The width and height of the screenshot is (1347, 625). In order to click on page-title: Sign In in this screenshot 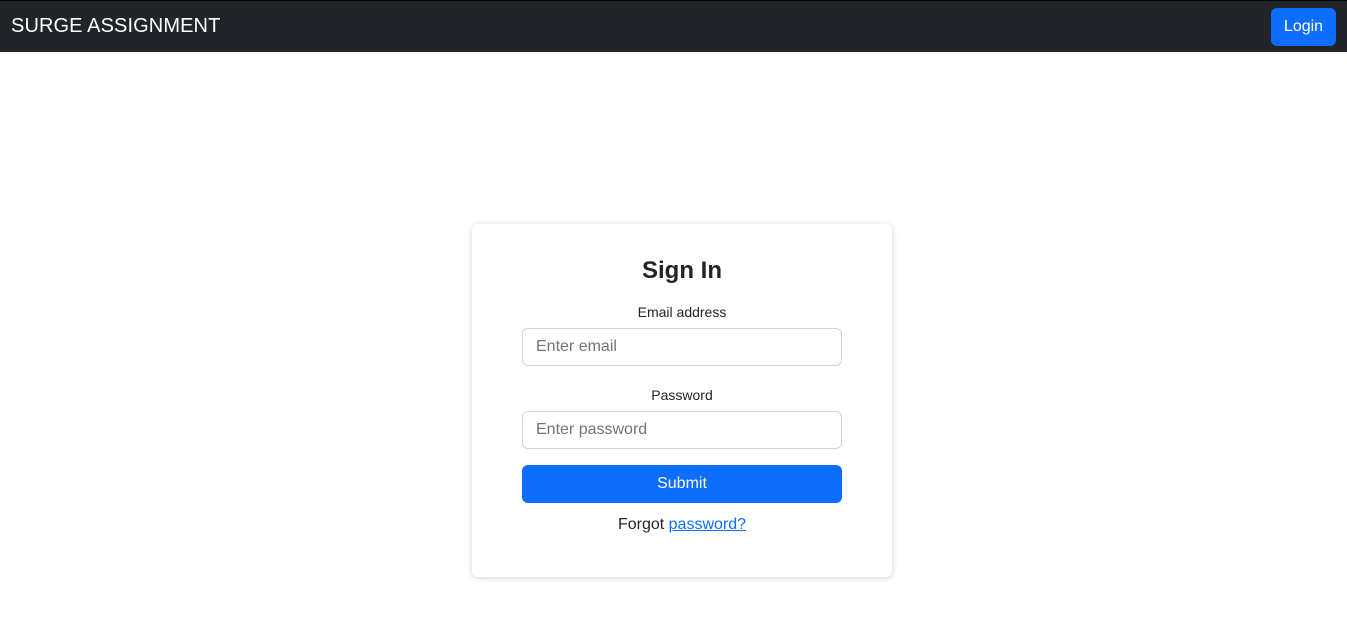, I will do `click(682, 270)`.